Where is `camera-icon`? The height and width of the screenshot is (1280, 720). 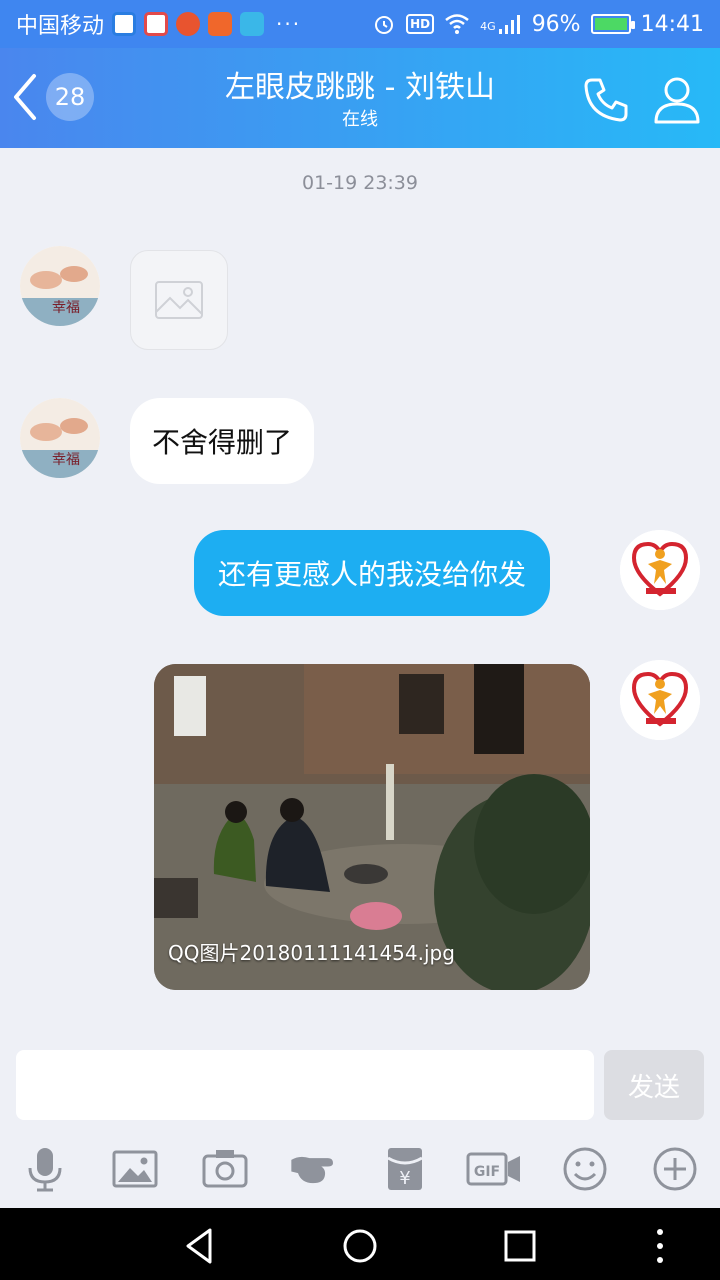 camera-icon is located at coordinates (225, 1169).